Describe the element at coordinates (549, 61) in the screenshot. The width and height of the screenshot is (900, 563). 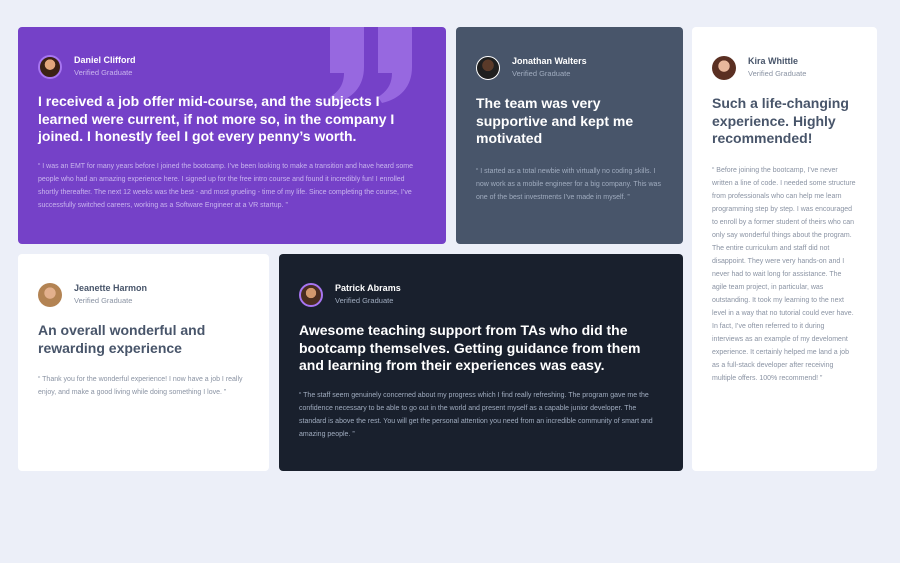
I see `person-name: Jonathan Walters` at that location.